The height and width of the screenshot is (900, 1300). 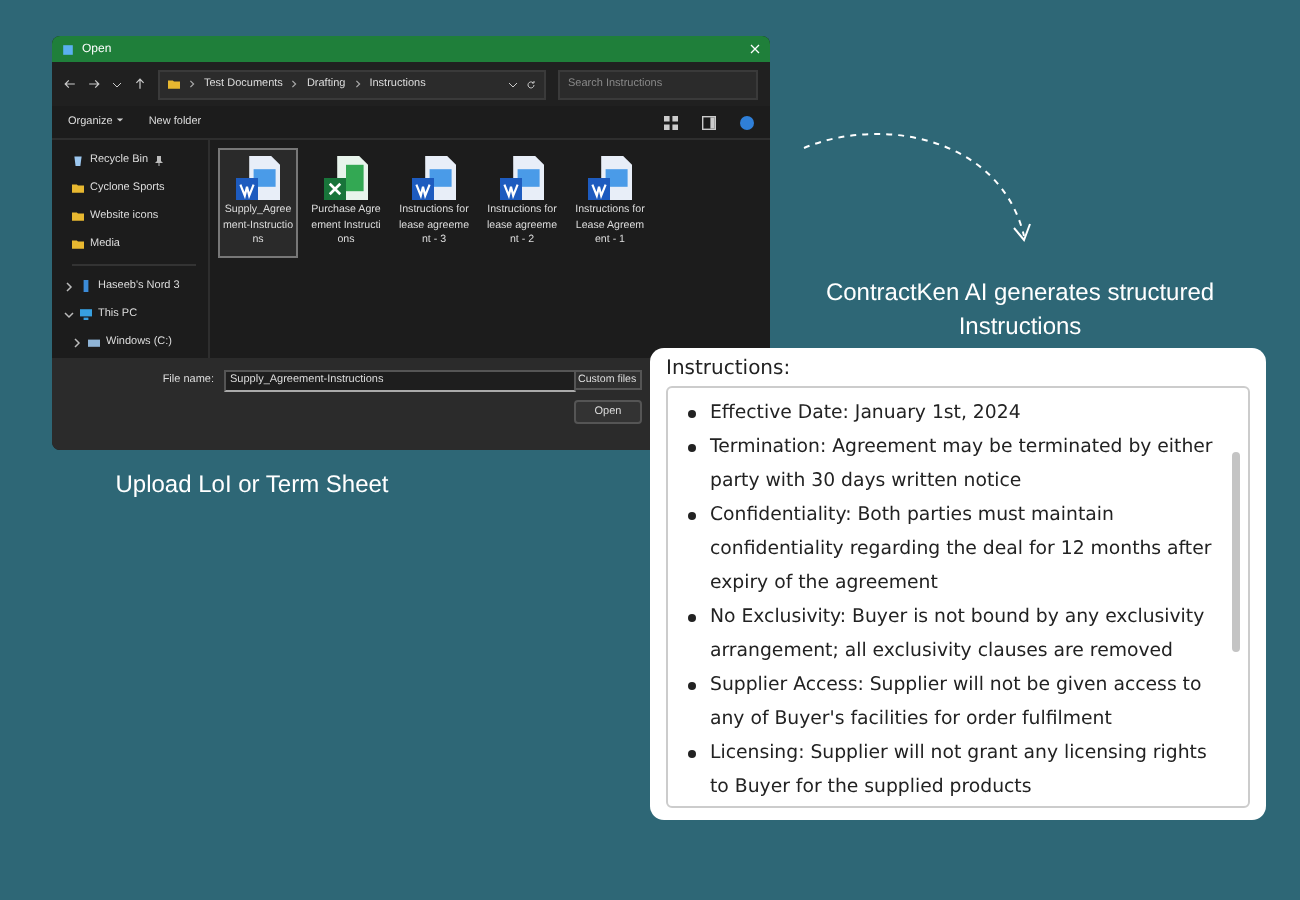 I want to click on app-icon, so click(x=68, y=49).